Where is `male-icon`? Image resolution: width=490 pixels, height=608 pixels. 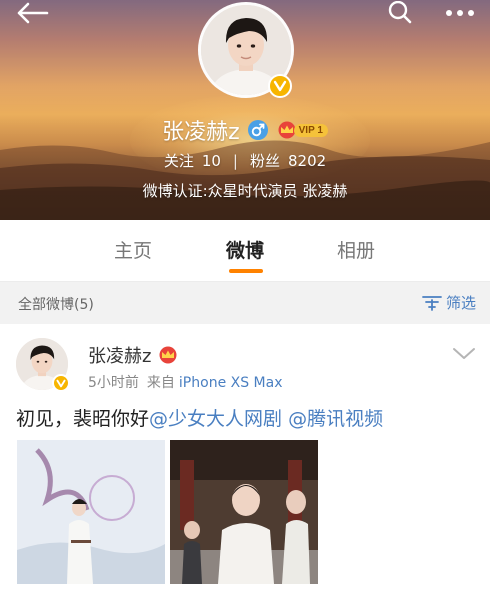
male-icon is located at coordinates (258, 130).